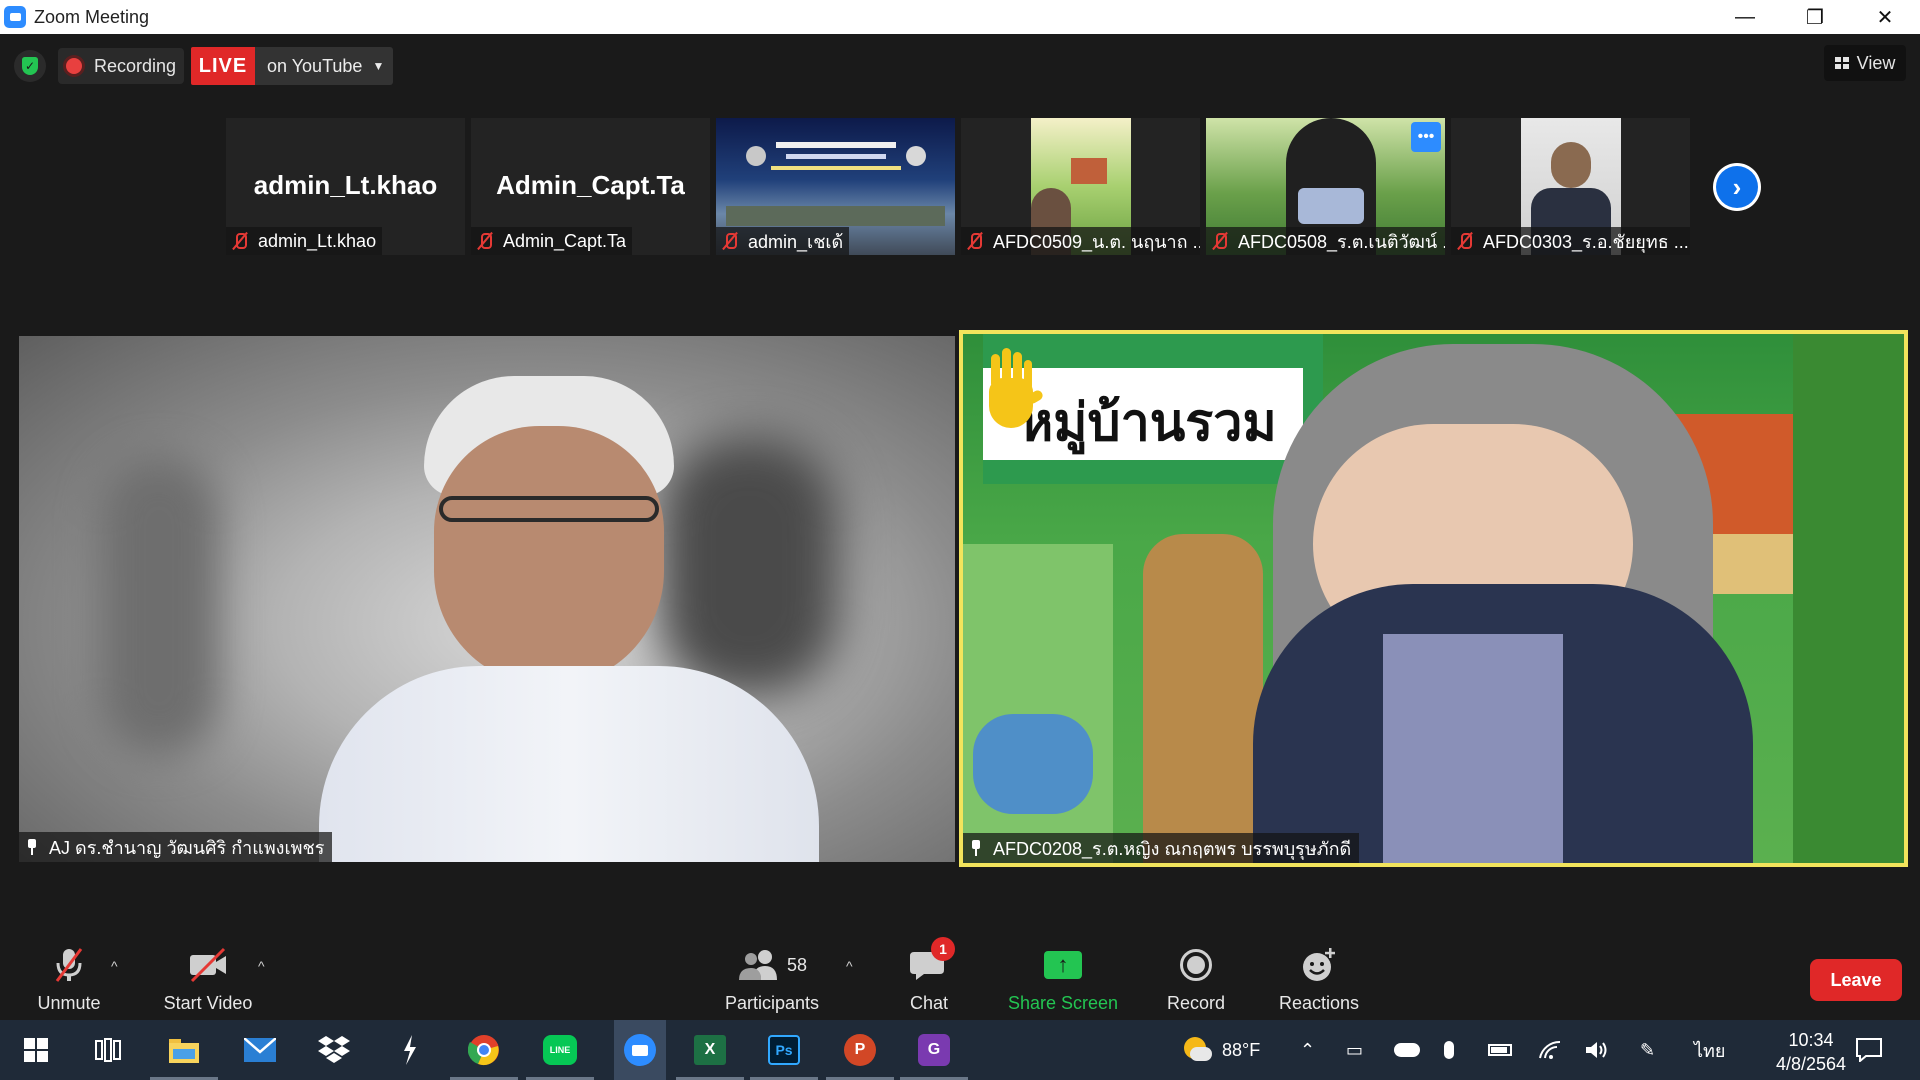 This screenshot has height=1080, width=1920. What do you see at coordinates (1449, 1050) in the screenshot?
I see `microphone-icon` at bounding box center [1449, 1050].